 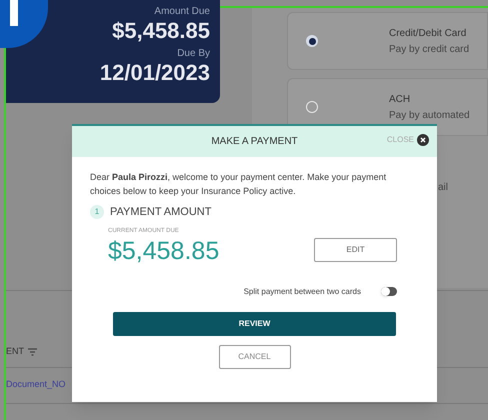 I want to click on amount-label: Amount Due, so click(x=182, y=12).